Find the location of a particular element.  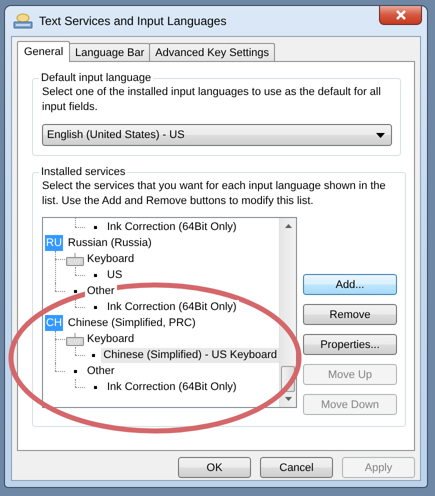

close-icon is located at coordinates (400, 15).